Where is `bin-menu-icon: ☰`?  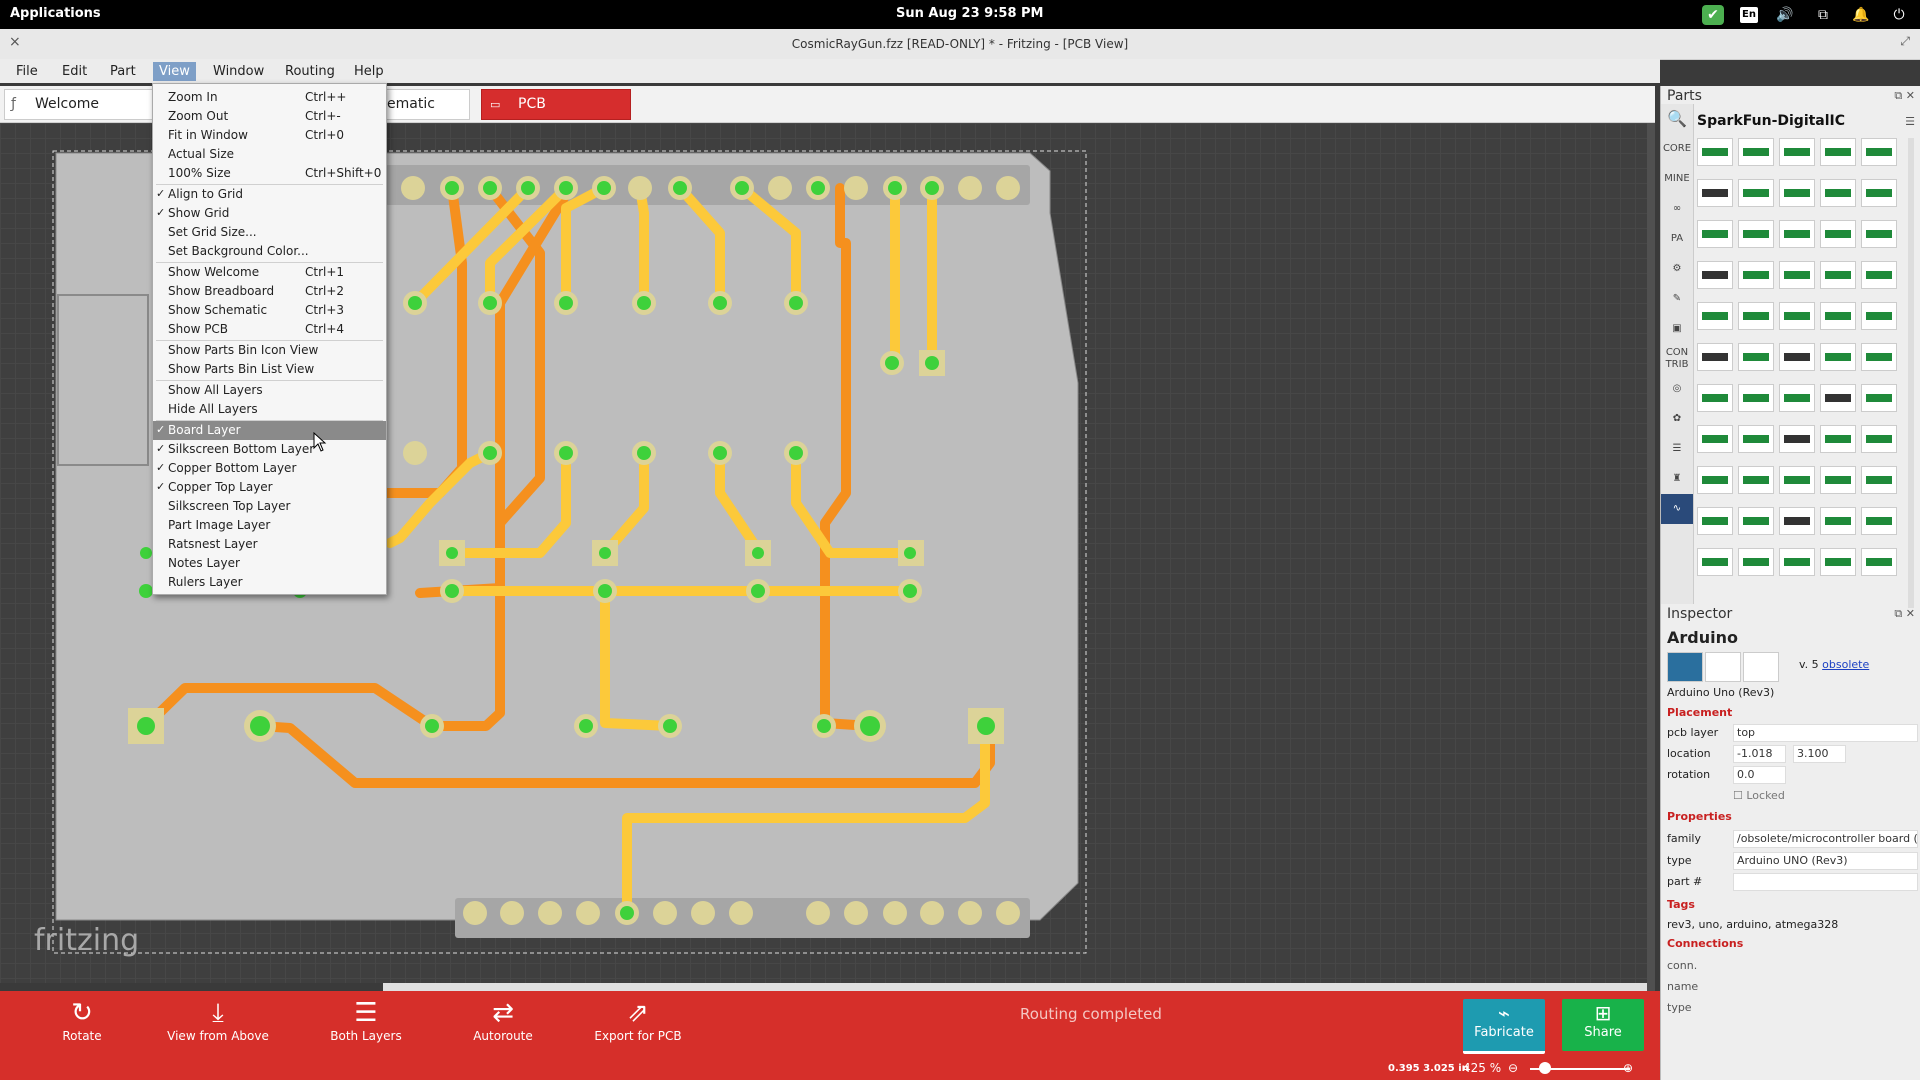
bin-menu-icon: ☰ is located at coordinates (1910, 121).